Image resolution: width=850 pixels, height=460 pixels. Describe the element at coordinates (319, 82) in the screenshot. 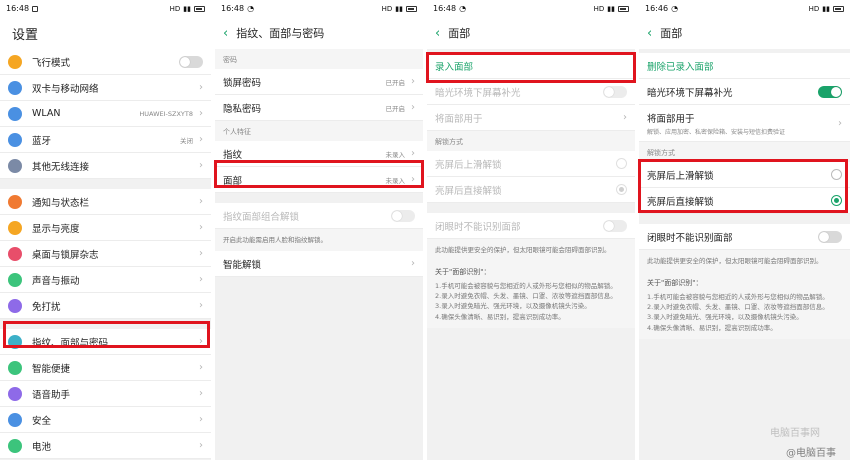

I see `lock-password-row: 锁屏密码 已开启 ›` at that location.